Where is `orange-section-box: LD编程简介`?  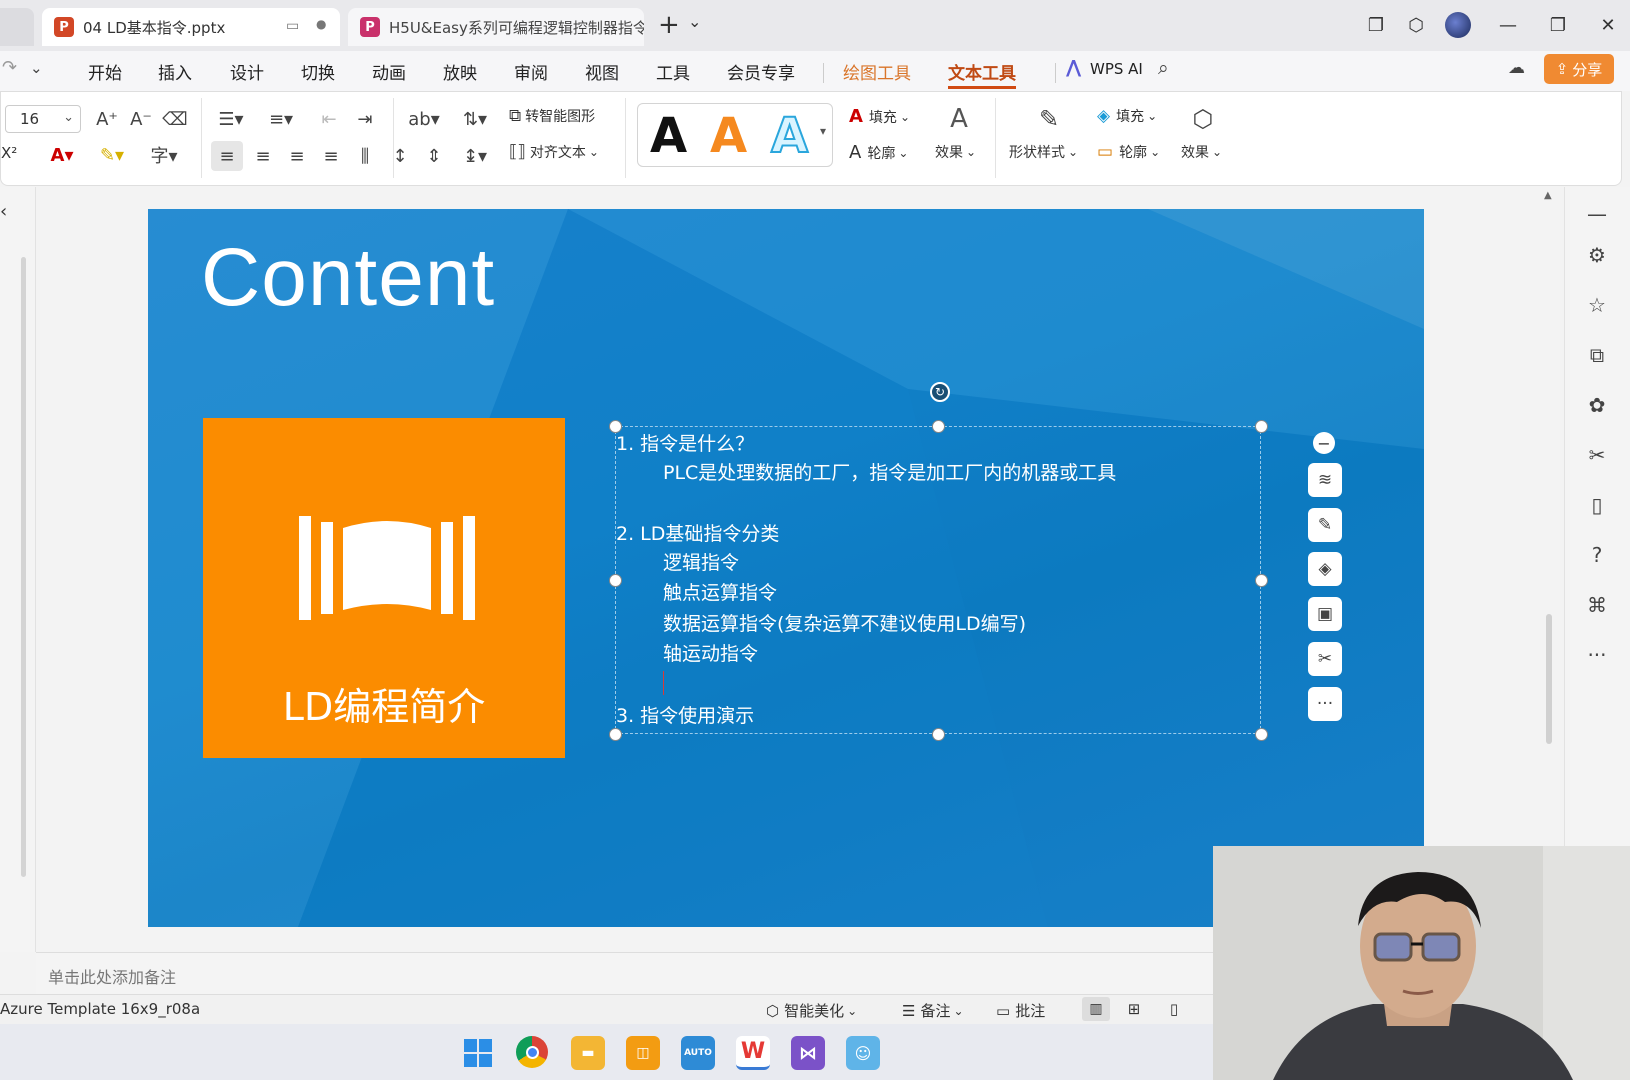 orange-section-box: LD编程简介 is located at coordinates (384, 588).